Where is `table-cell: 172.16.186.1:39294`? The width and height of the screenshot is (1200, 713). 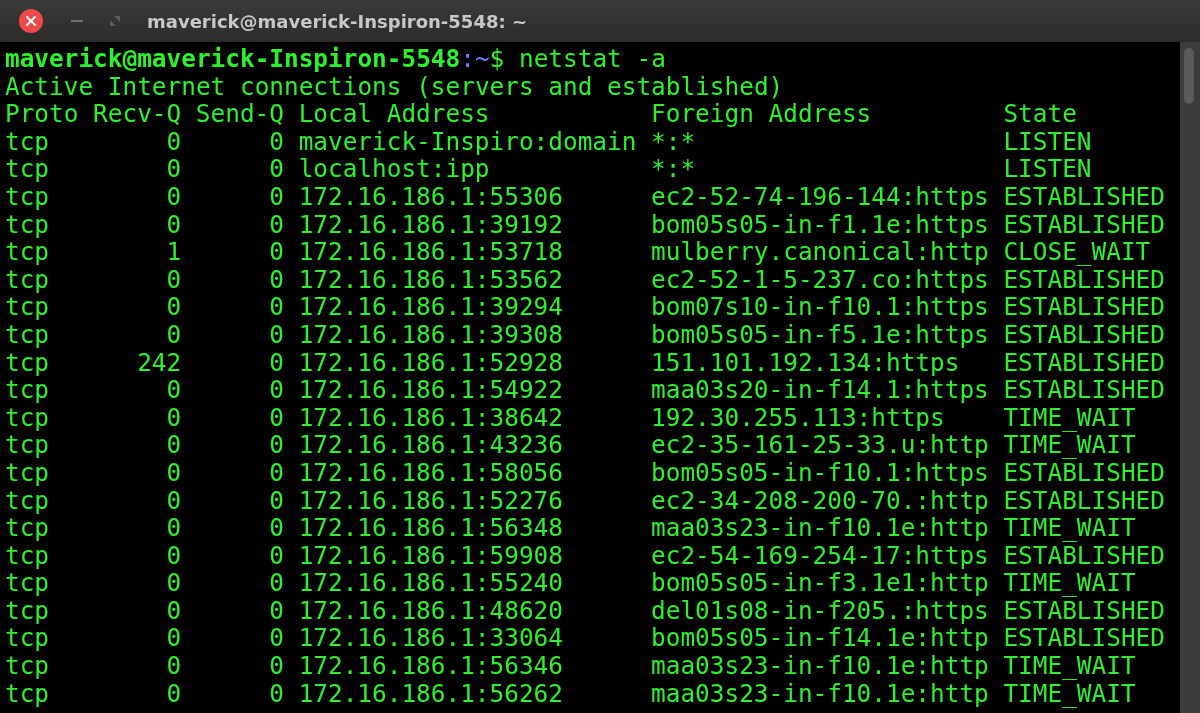 table-cell: 172.16.186.1:39294 is located at coordinates (430, 307).